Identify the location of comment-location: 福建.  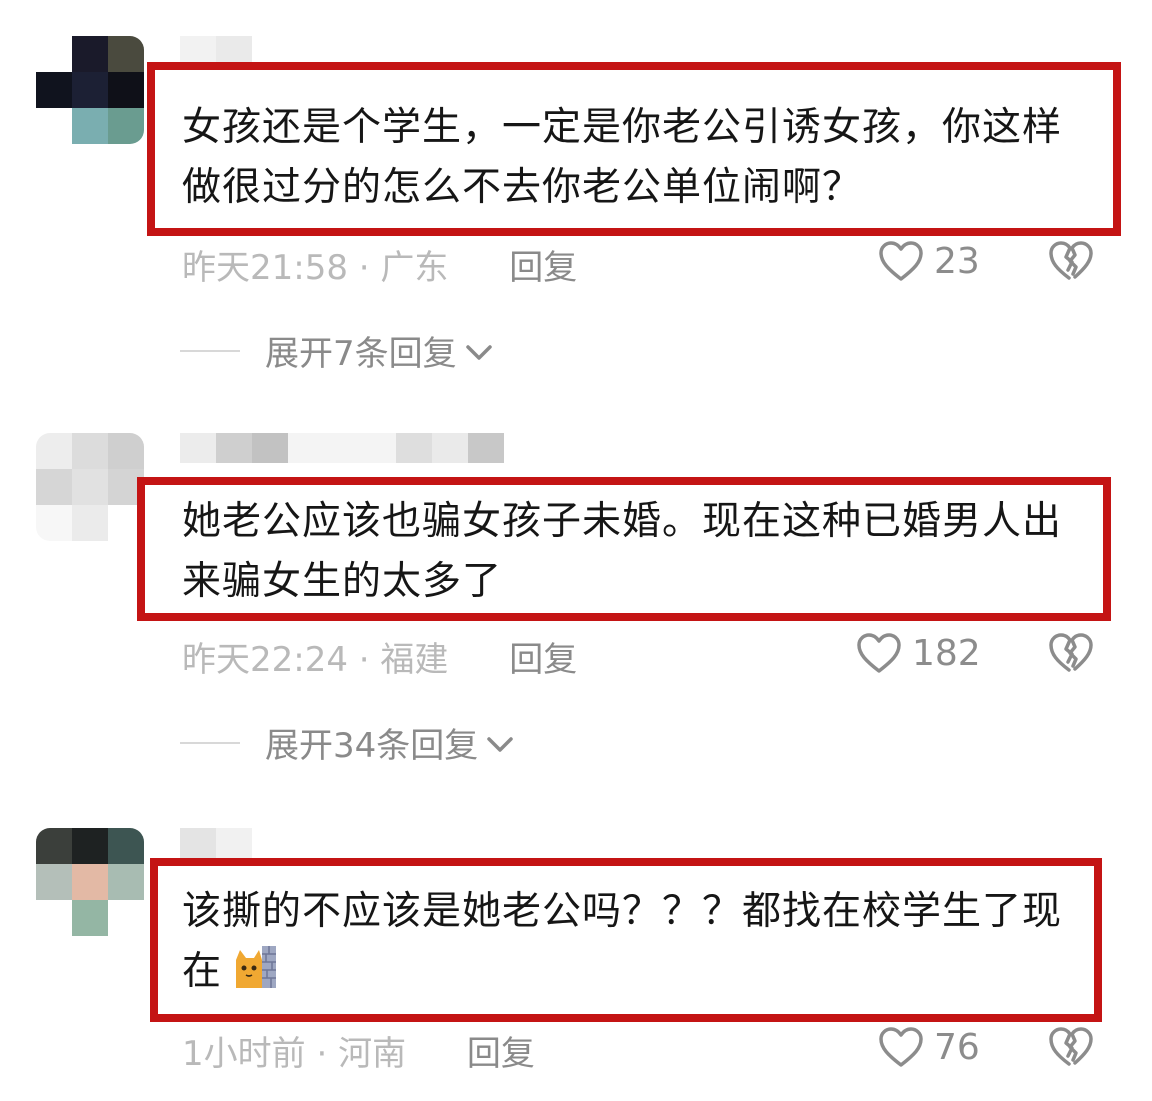
(414, 660).